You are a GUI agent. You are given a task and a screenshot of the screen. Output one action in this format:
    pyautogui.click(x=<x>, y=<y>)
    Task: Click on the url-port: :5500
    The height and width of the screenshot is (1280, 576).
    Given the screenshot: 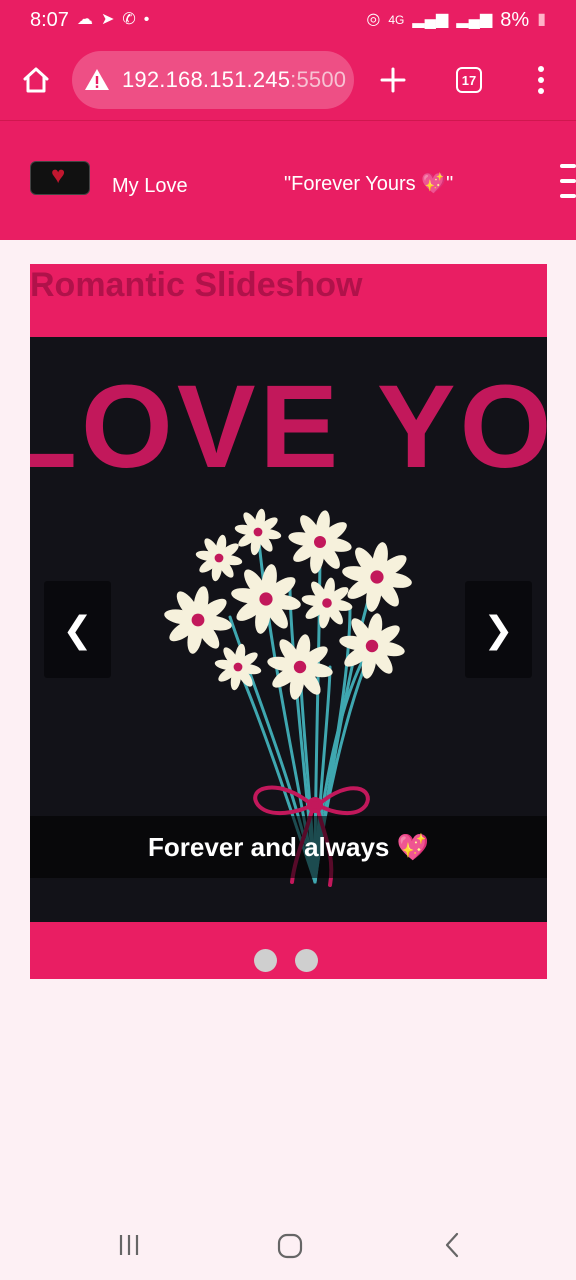 What is the action you would take?
    pyautogui.click(x=318, y=79)
    